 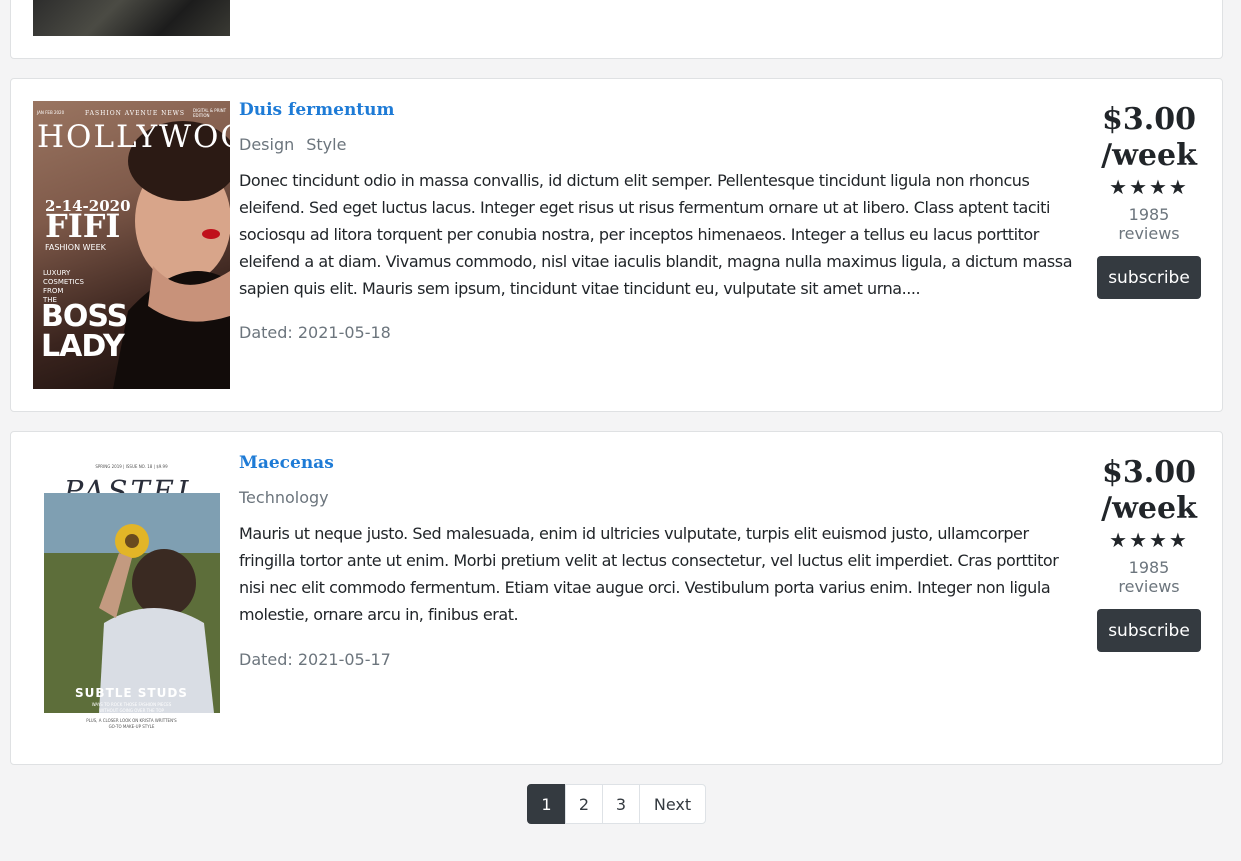 What do you see at coordinates (83, 346) in the screenshot?
I see `cover-lady: LADY` at bounding box center [83, 346].